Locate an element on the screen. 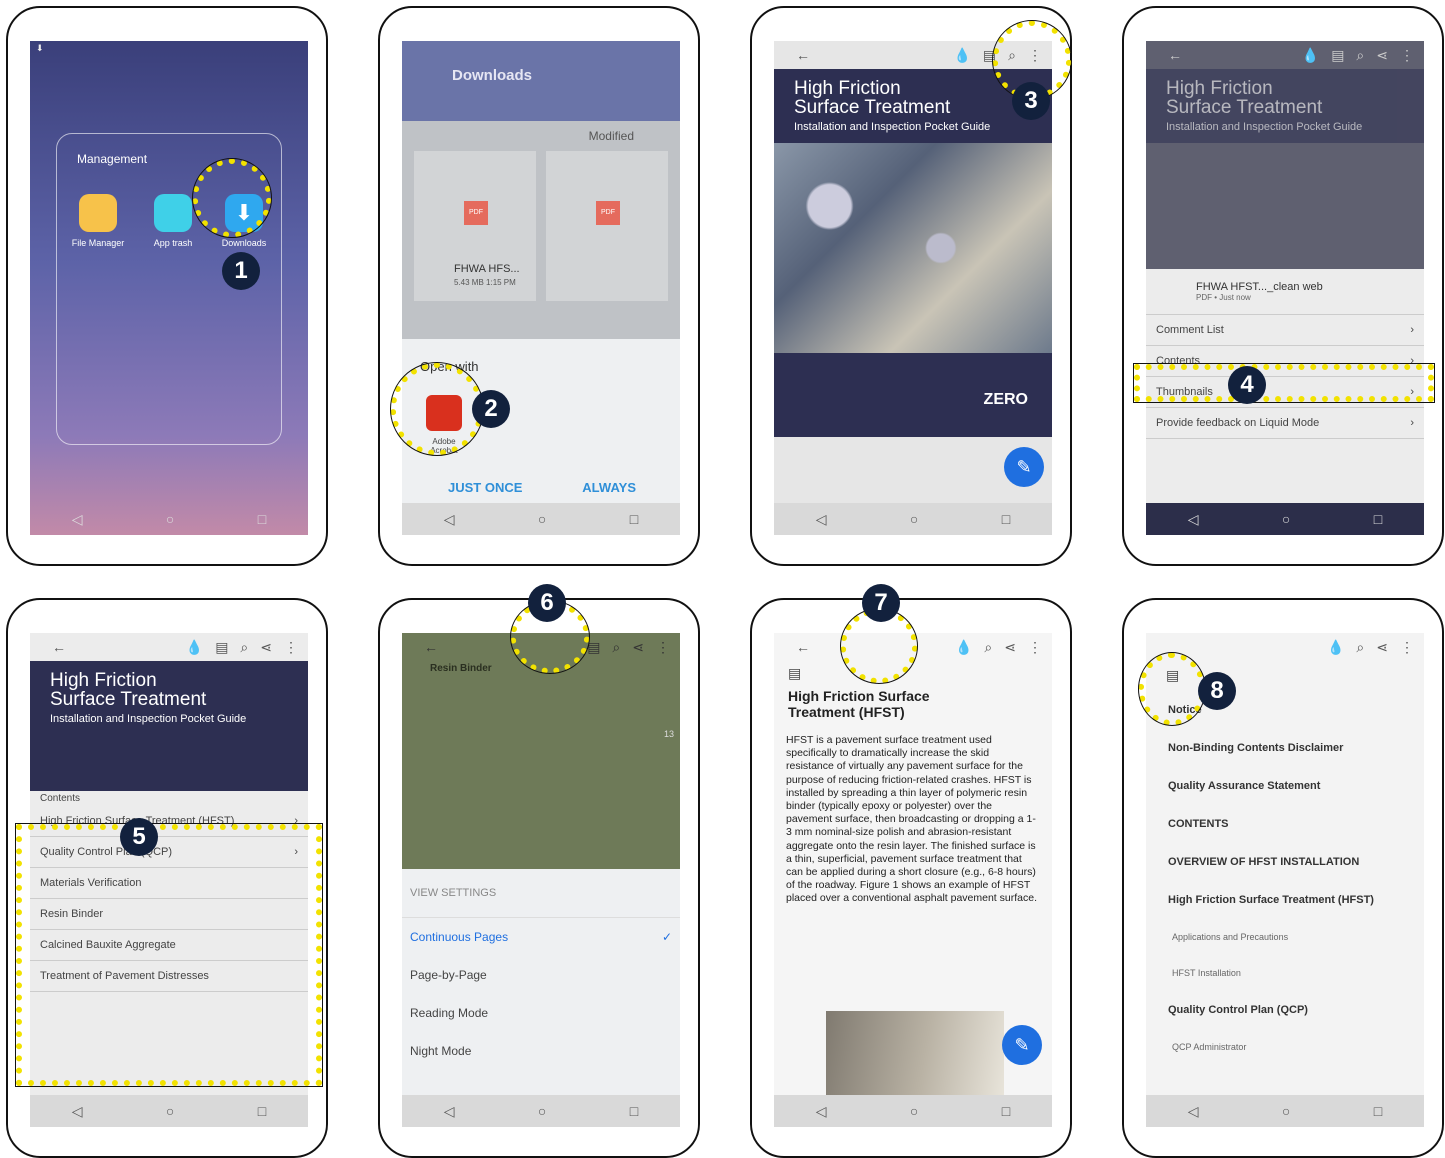 The width and height of the screenshot is (1445, 1158). outline-item: Quality Assurance Statement is located at coordinates (1296, 786).